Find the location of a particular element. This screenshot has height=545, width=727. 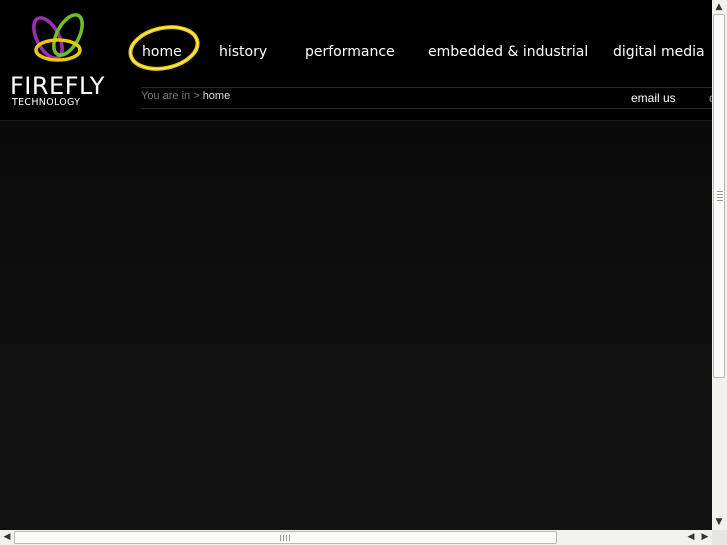

vertical-scrollbar: ▲ ▼ is located at coordinates (719, 265).